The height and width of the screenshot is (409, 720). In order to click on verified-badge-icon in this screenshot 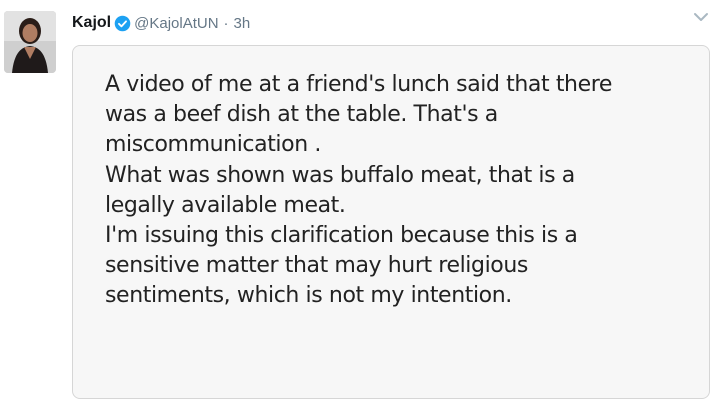, I will do `click(122, 23)`.